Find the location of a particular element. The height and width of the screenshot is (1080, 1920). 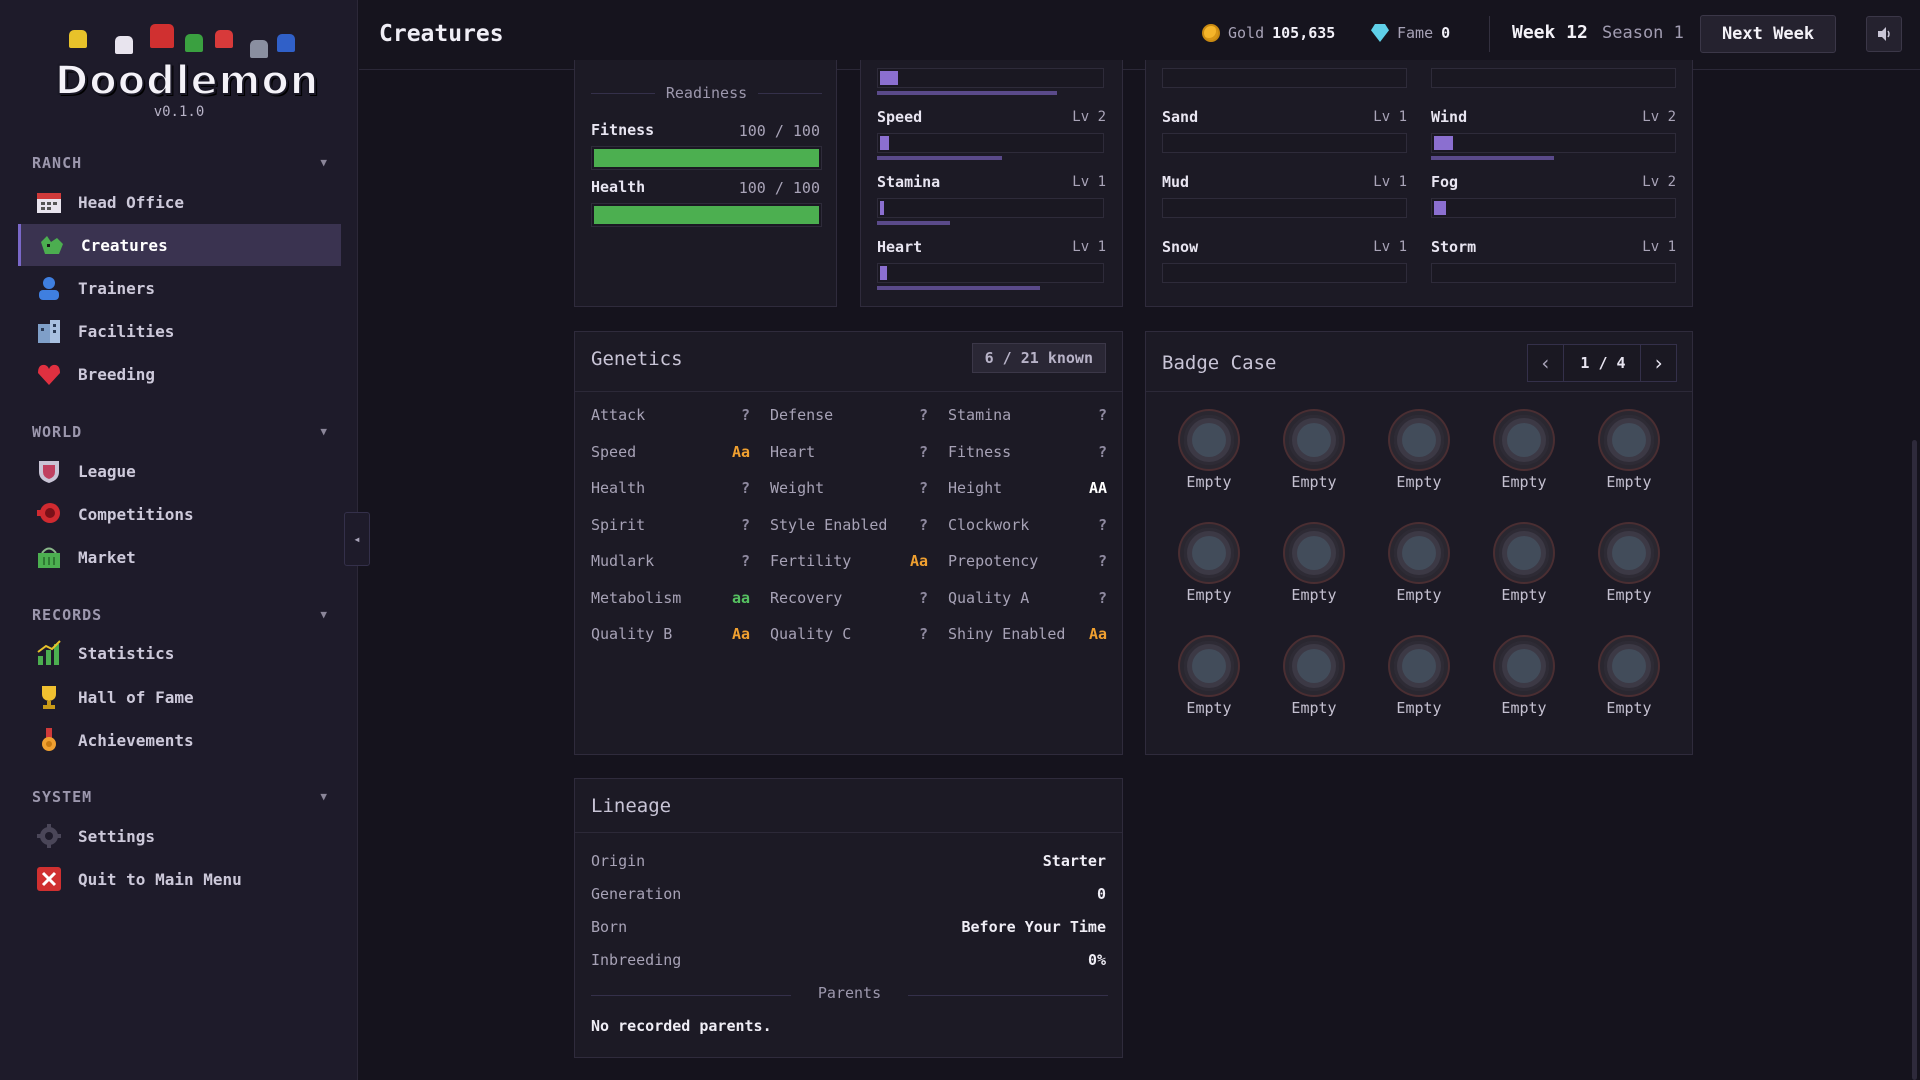

sidebar-item-quit: Quit to Main Menu is located at coordinates (179, 879).